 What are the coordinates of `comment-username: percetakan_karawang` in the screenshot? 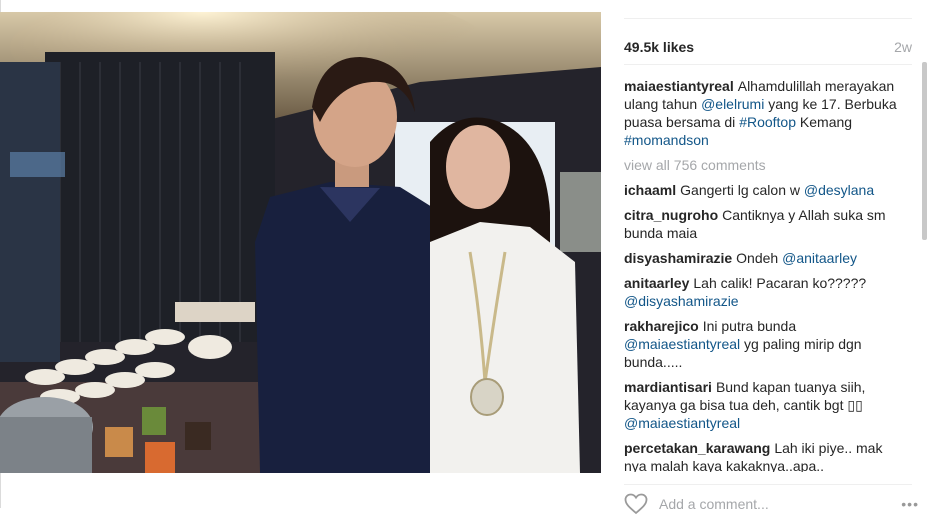 It's located at (697, 448).